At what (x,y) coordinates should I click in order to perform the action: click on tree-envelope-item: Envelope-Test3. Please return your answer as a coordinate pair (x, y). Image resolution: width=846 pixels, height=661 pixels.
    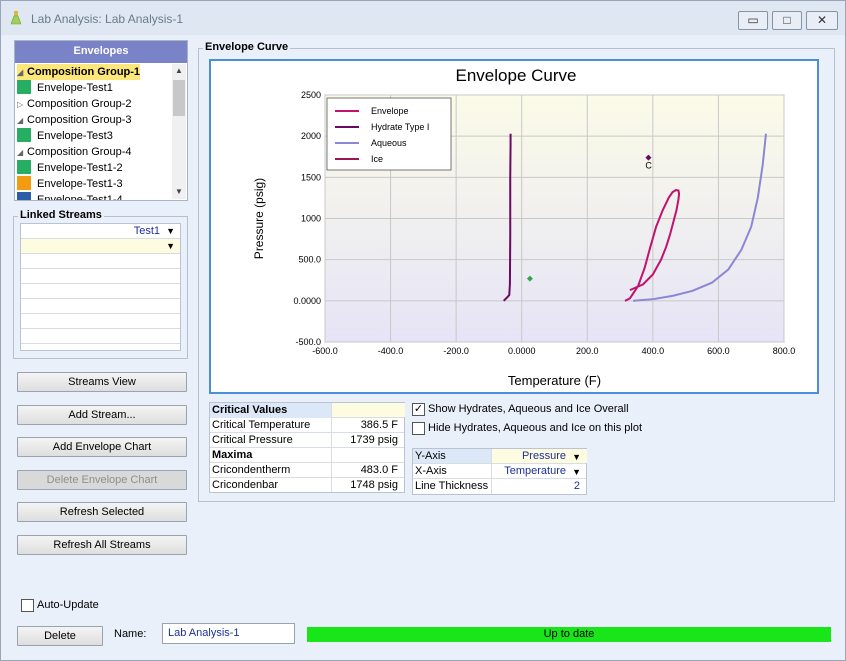
    Looking at the image, I should click on (65, 136).